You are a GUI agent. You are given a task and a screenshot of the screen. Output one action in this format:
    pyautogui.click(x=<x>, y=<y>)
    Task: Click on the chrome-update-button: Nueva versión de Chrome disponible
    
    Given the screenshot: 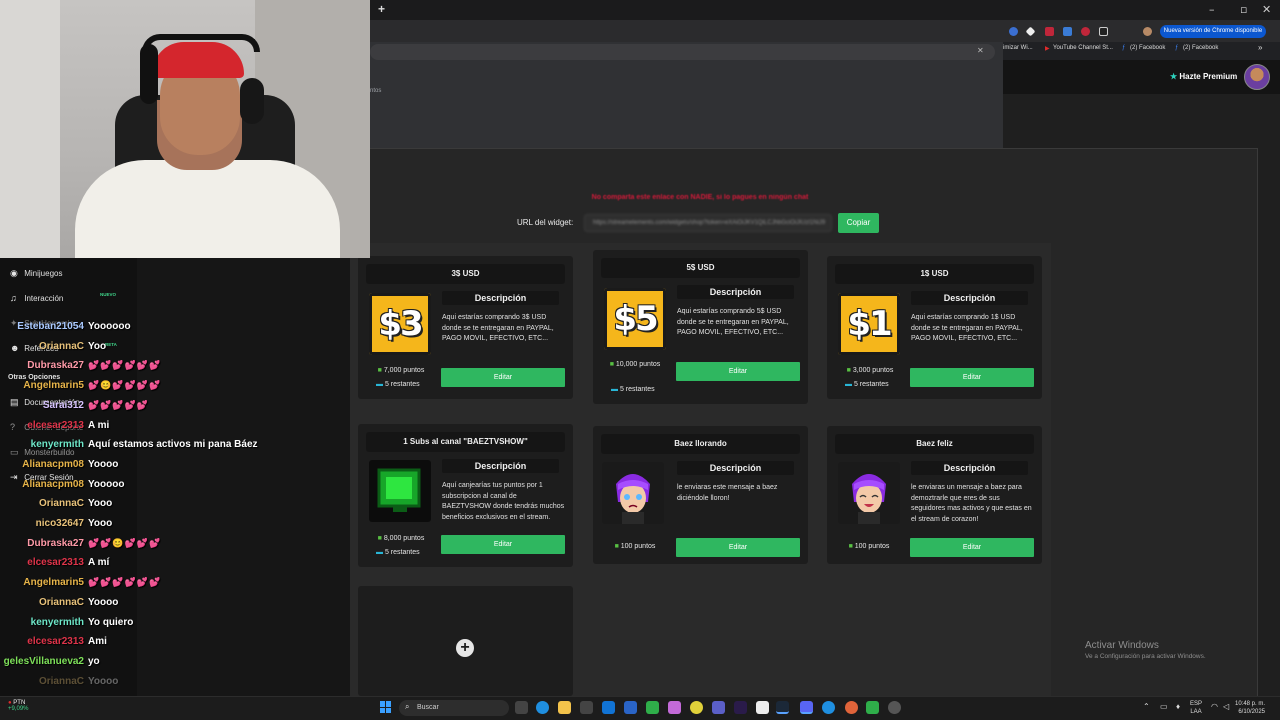 What is the action you would take?
    pyautogui.click(x=1213, y=31)
    